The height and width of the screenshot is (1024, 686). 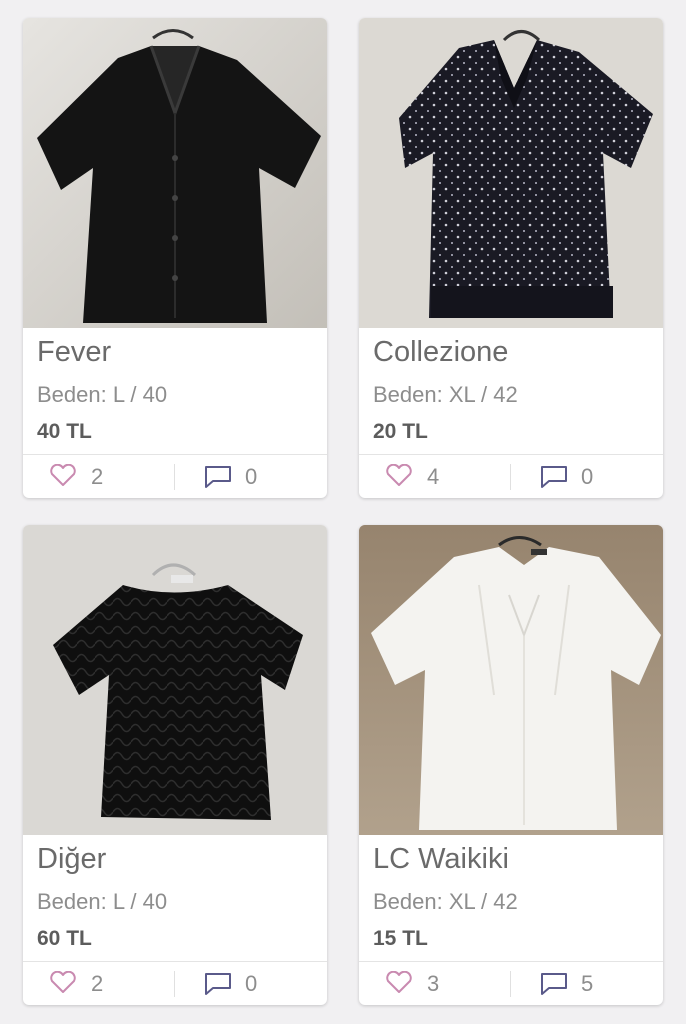 I want to click on brand-name: Collezione, so click(x=441, y=352).